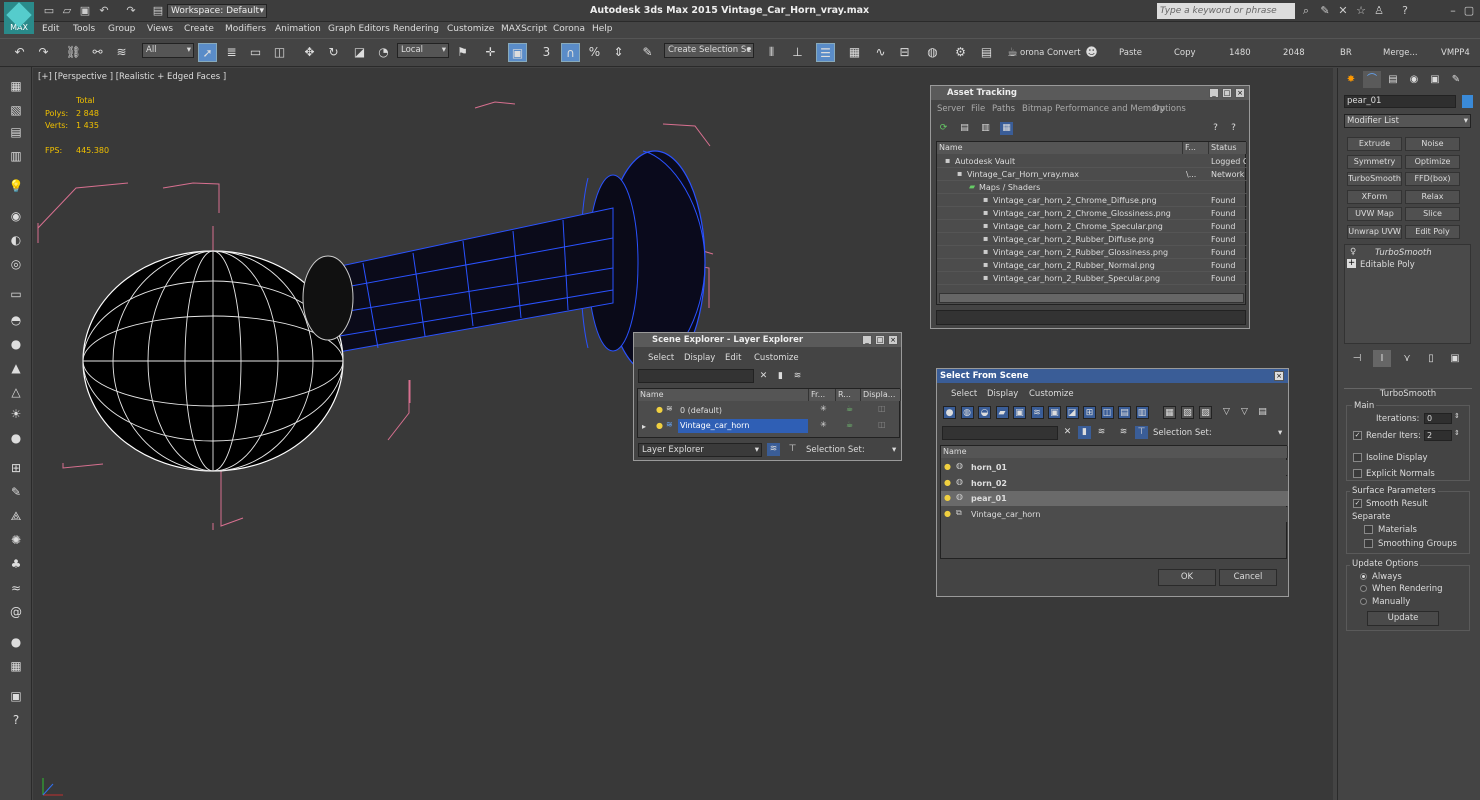 The height and width of the screenshot is (800, 1480). Describe the element at coordinates (1205, 412) in the screenshot. I see `filter-invert-icon: ▨` at that location.